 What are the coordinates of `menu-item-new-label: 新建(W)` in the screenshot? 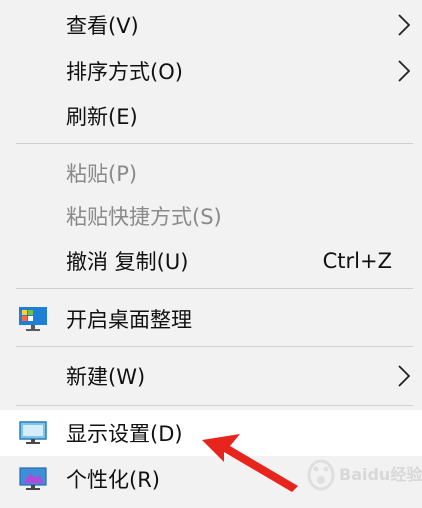 It's located at (106, 377).